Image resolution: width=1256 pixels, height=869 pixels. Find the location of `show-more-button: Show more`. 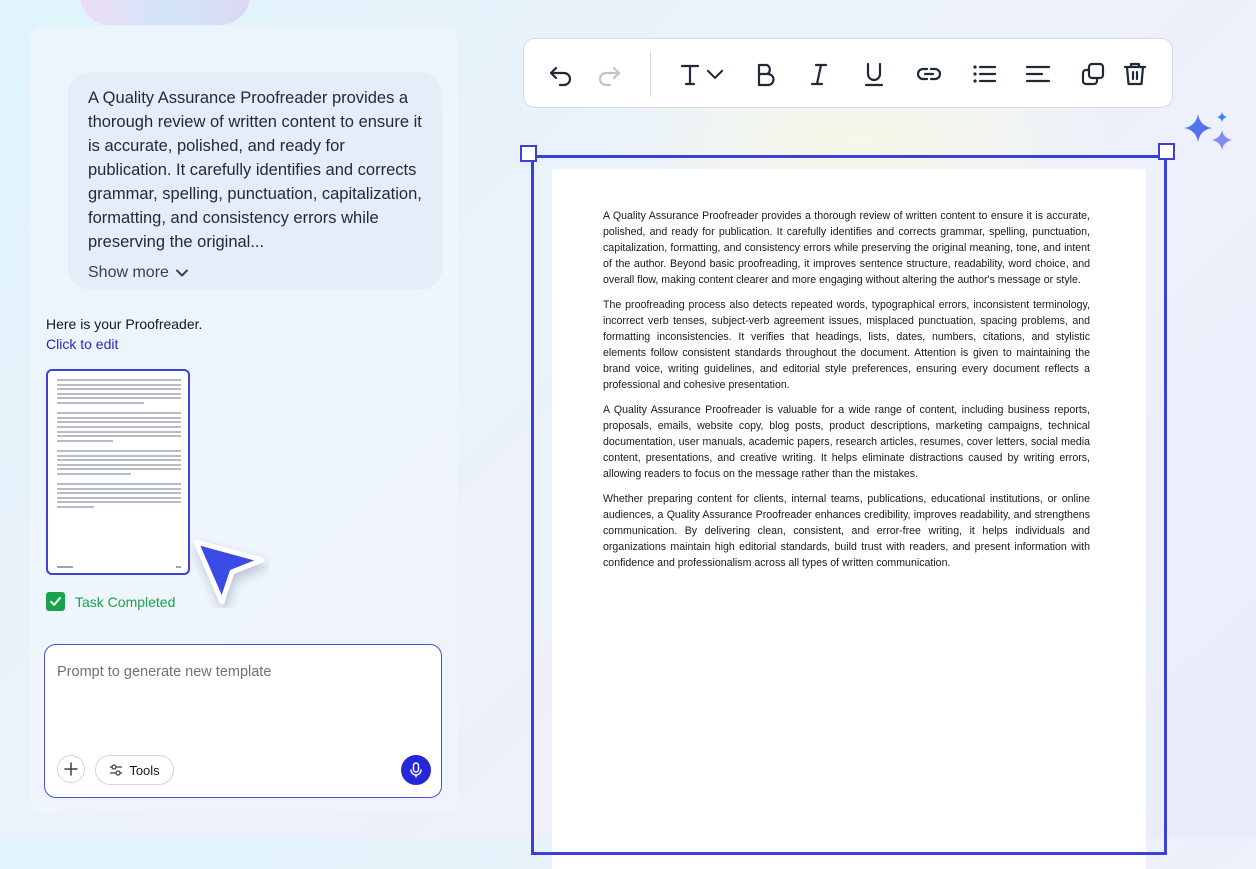

show-more-button: Show more is located at coordinates (258, 273).